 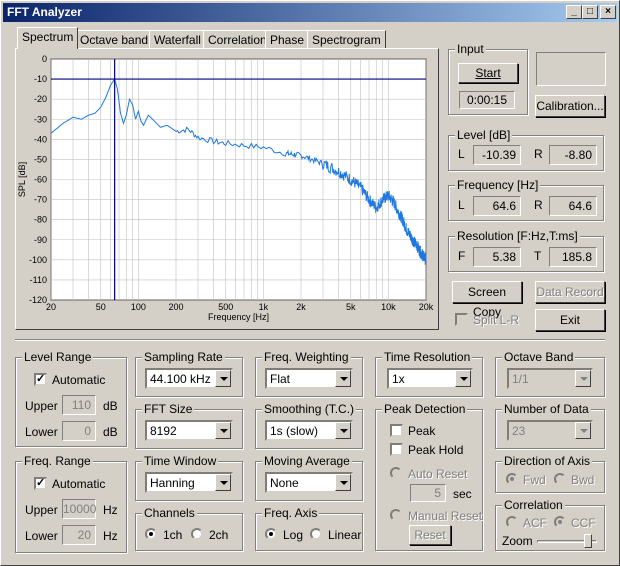 What do you see at coordinates (487, 100) in the screenshot?
I see `elapsed-time: 0:00:15` at bounding box center [487, 100].